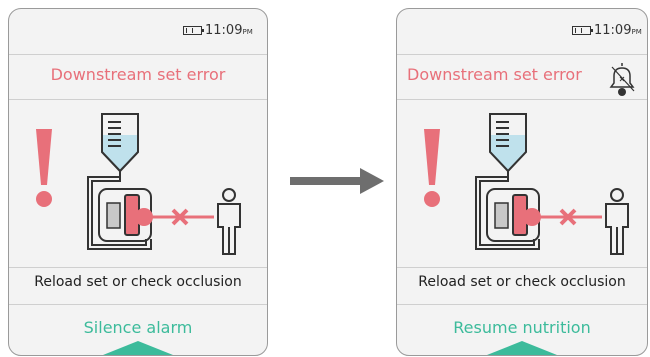 Image resolution: width=650 pixels, height=357 pixels. Describe the element at coordinates (622, 79) in the screenshot. I see `muted-bell-icon` at that location.